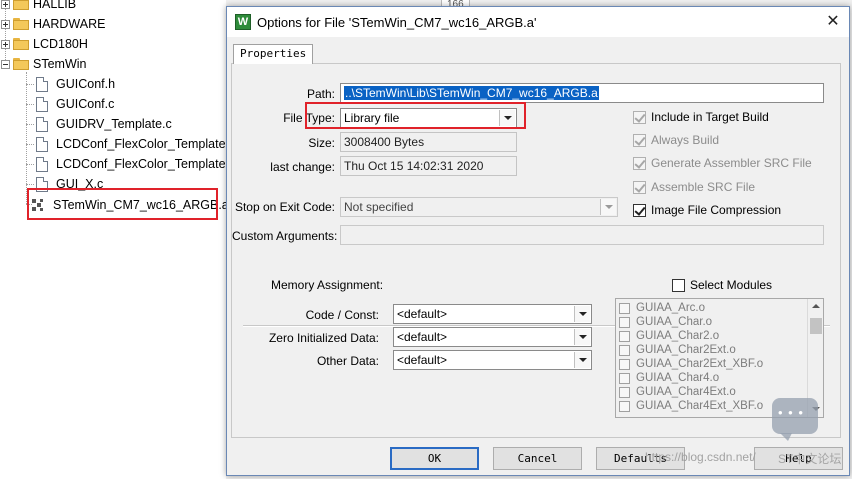  I want to click on module-label: GUIAA_Char4Ext_XBF.o, so click(700, 406).